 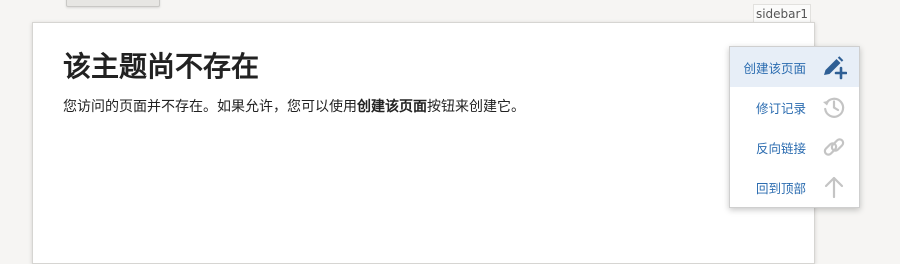 I want to click on revisions-label: 修订记录, so click(x=780, y=108).